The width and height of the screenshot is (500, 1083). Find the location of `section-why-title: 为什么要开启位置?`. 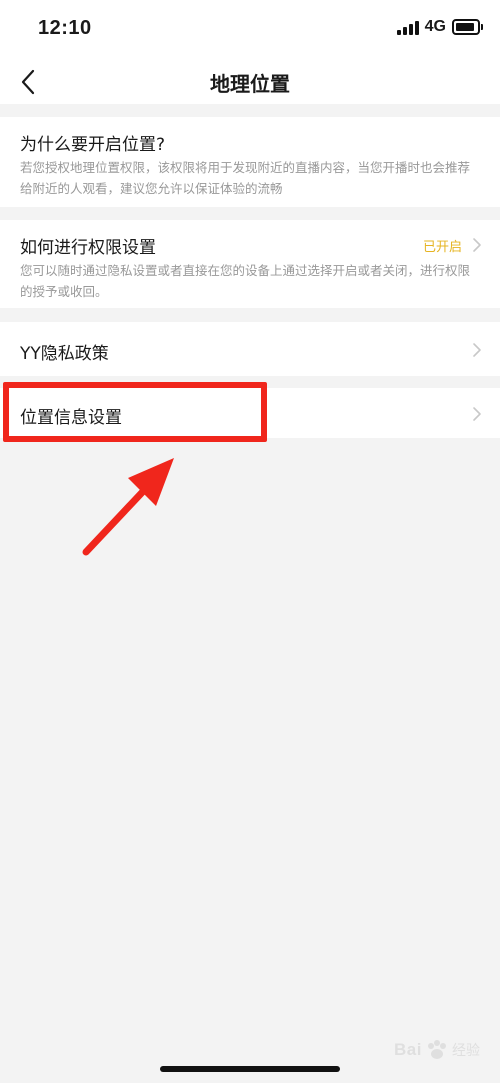

section-why-title: 为什么要开启位置? is located at coordinates (93, 145).